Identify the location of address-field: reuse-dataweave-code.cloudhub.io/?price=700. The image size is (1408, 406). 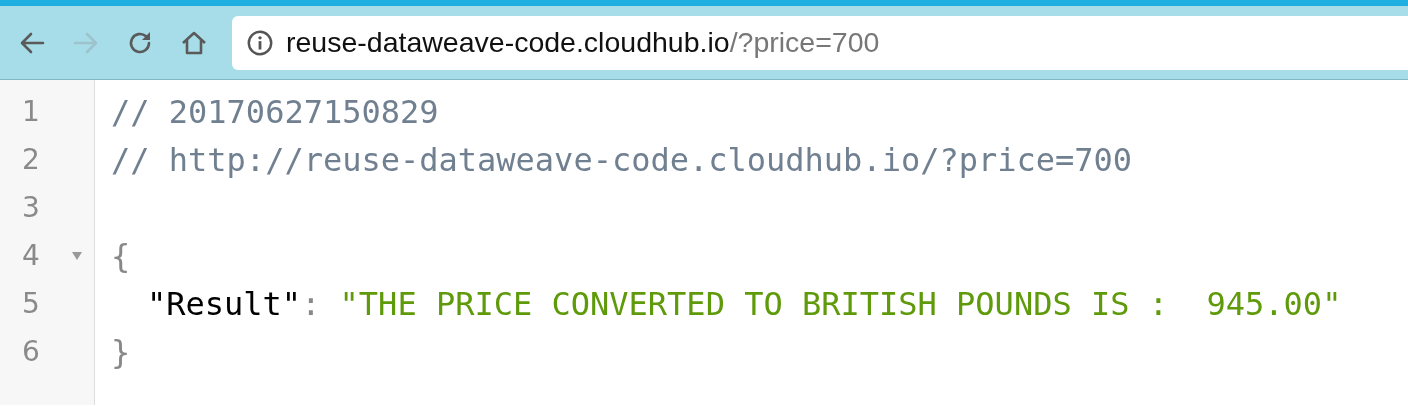
(820, 42).